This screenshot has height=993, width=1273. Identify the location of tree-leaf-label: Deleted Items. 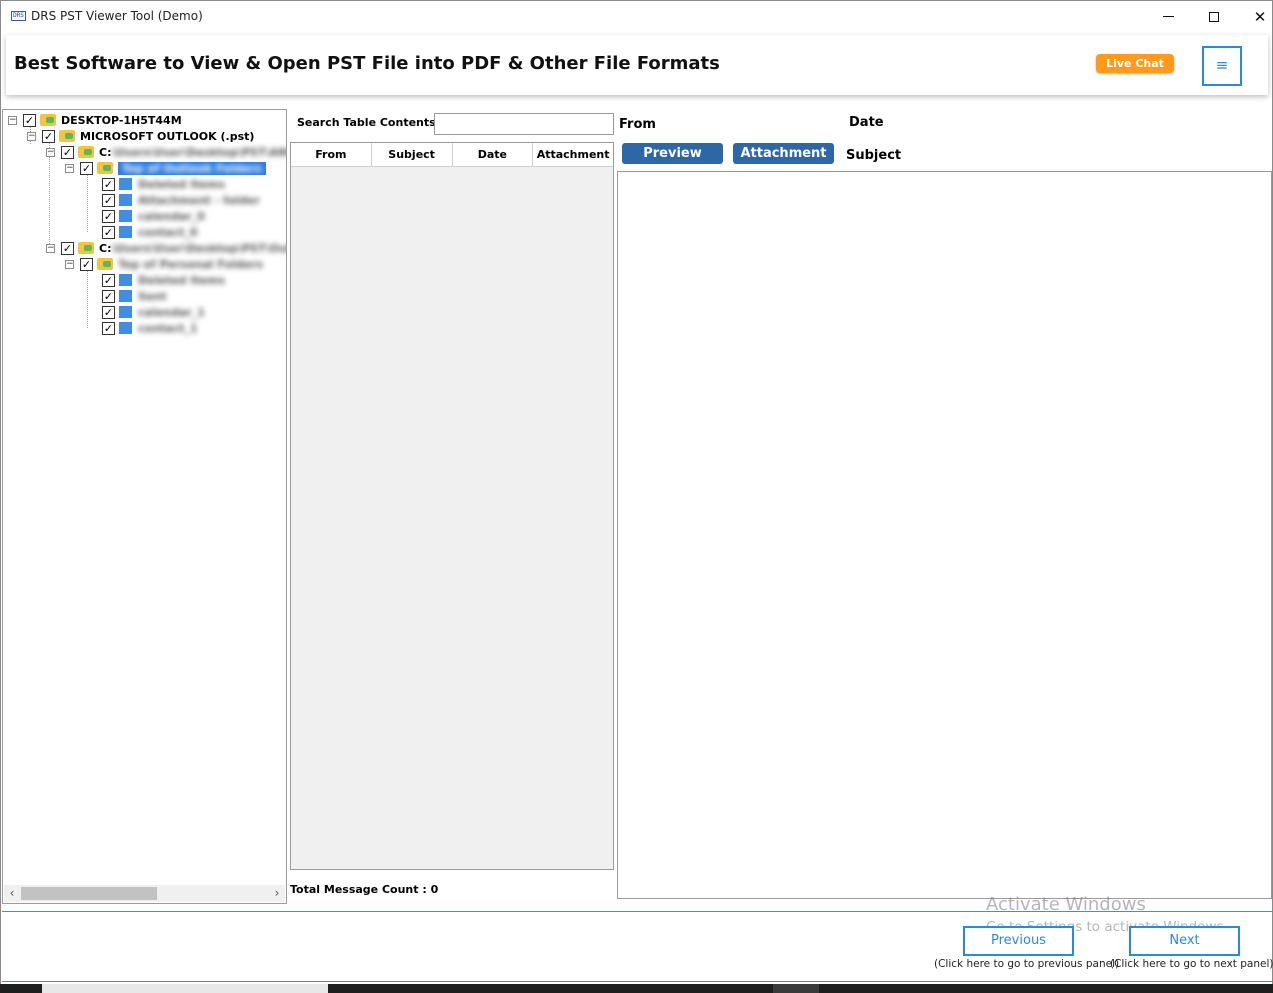
(182, 280).